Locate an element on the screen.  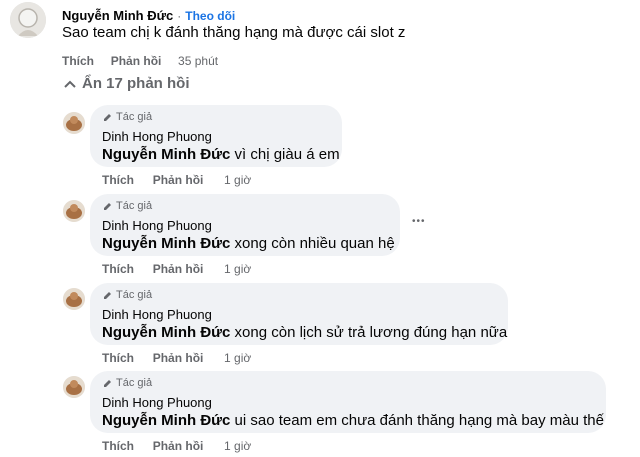
comment-actions: Thích Phản hồi 35 phút is located at coordinates (140, 61).